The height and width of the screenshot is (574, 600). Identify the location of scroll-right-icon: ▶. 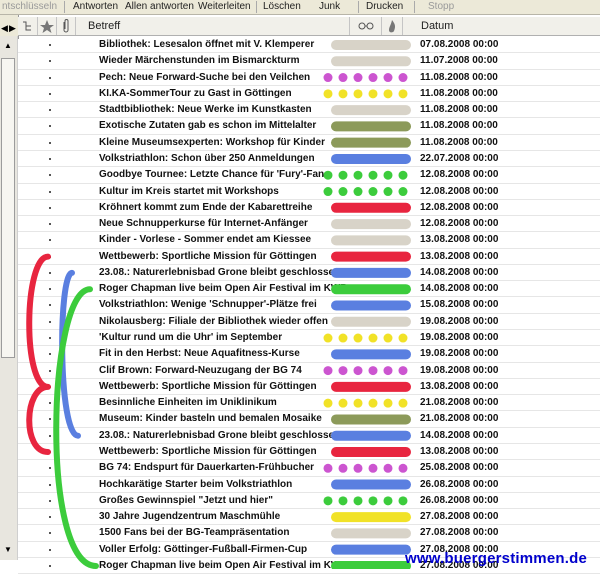
(12, 28).